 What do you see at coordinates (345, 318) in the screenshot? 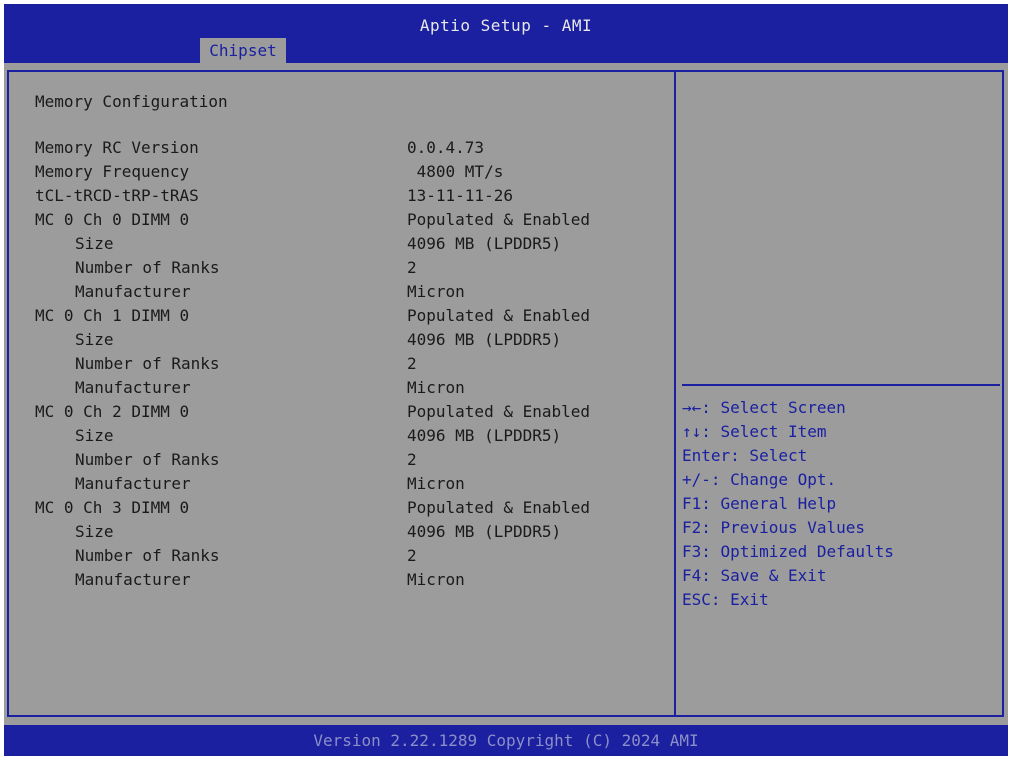
I see `setting-row: MC 0 Ch 1 DIMM 0 Populated & Enabled` at bounding box center [345, 318].